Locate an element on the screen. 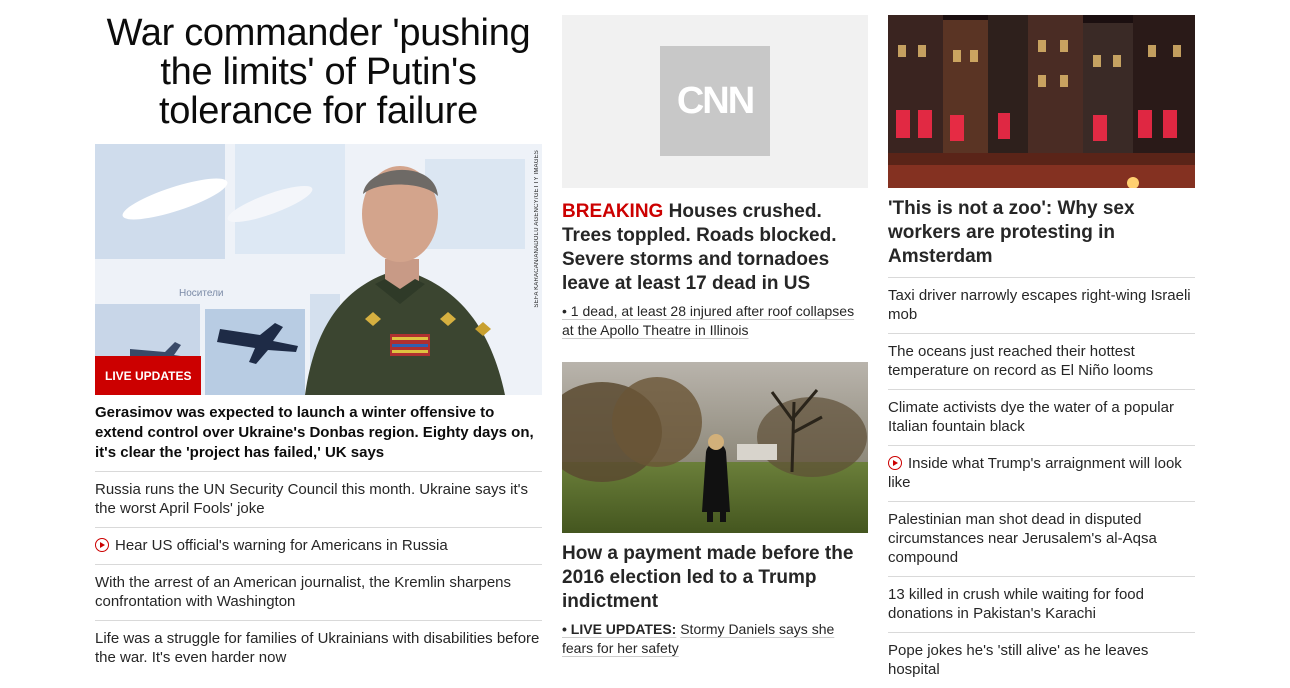 Image resolution: width=1290 pixels, height=688 pixels. live-updates-badge: LIVE UPDATES is located at coordinates (148, 375).